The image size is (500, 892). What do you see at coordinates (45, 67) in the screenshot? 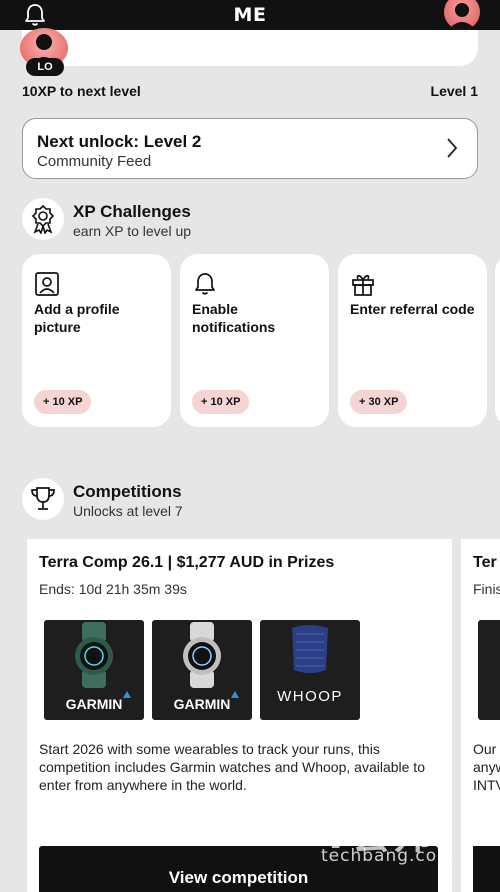
I see `level-badge: LO` at bounding box center [45, 67].